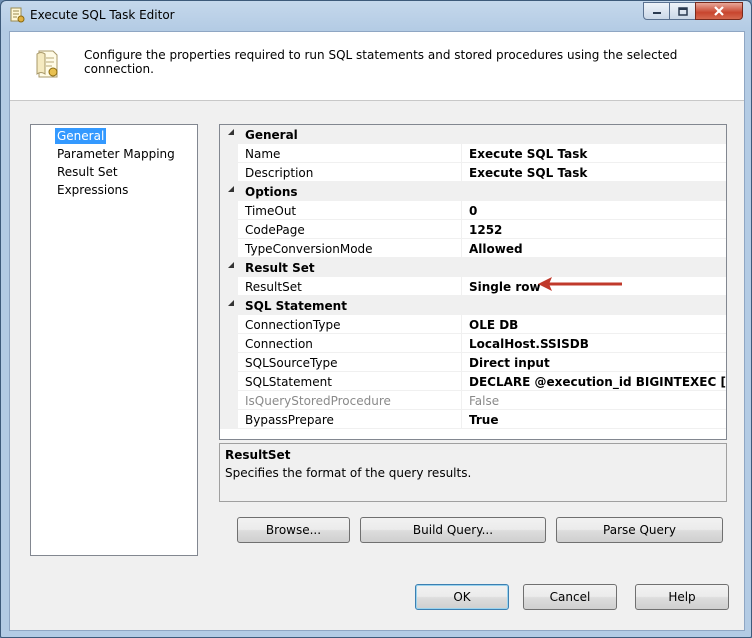  I want to click on sql-task-icon, so click(47, 64).